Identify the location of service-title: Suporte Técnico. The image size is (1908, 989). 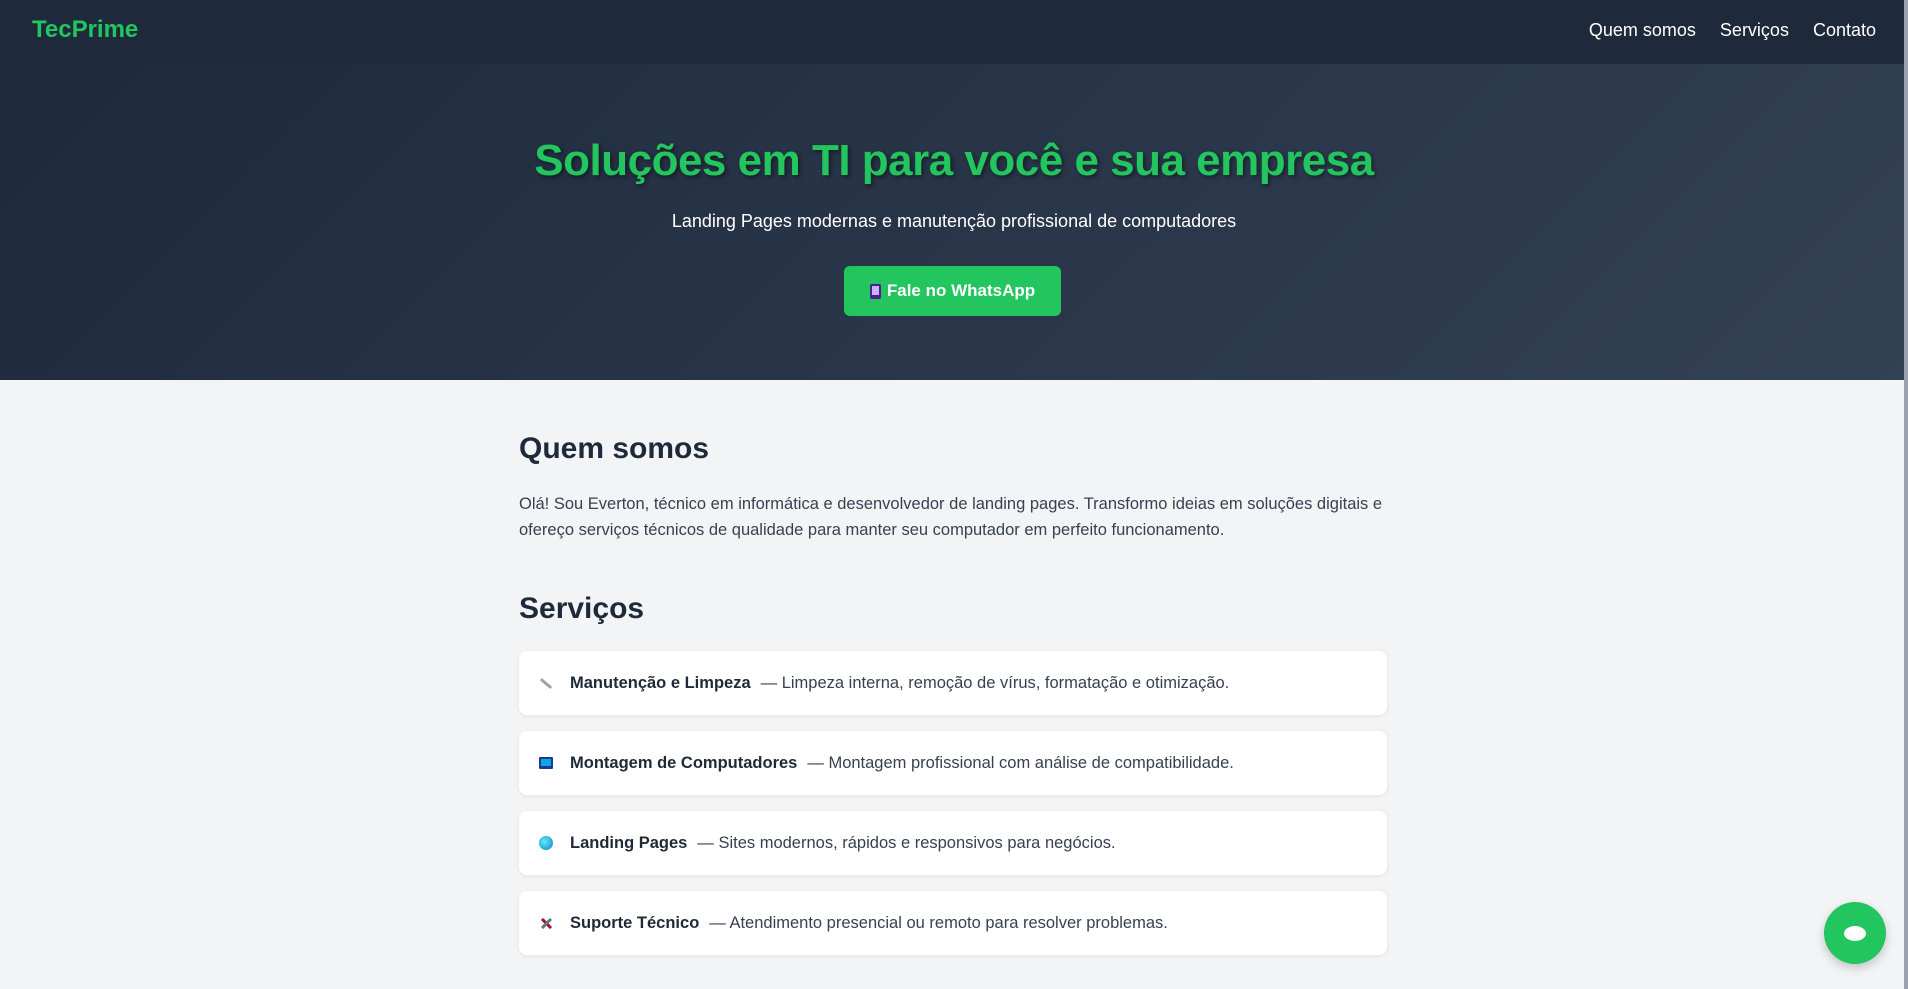
(635, 922).